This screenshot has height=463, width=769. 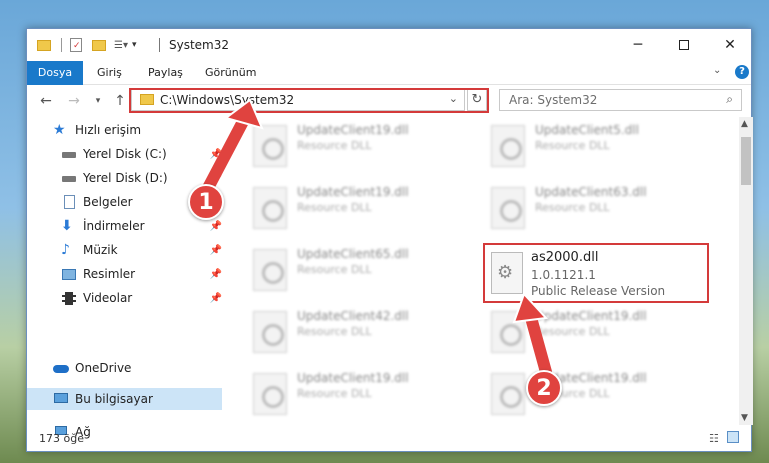 What do you see at coordinates (199, 45) in the screenshot?
I see `window-title: System32` at bounding box center [199, 45].